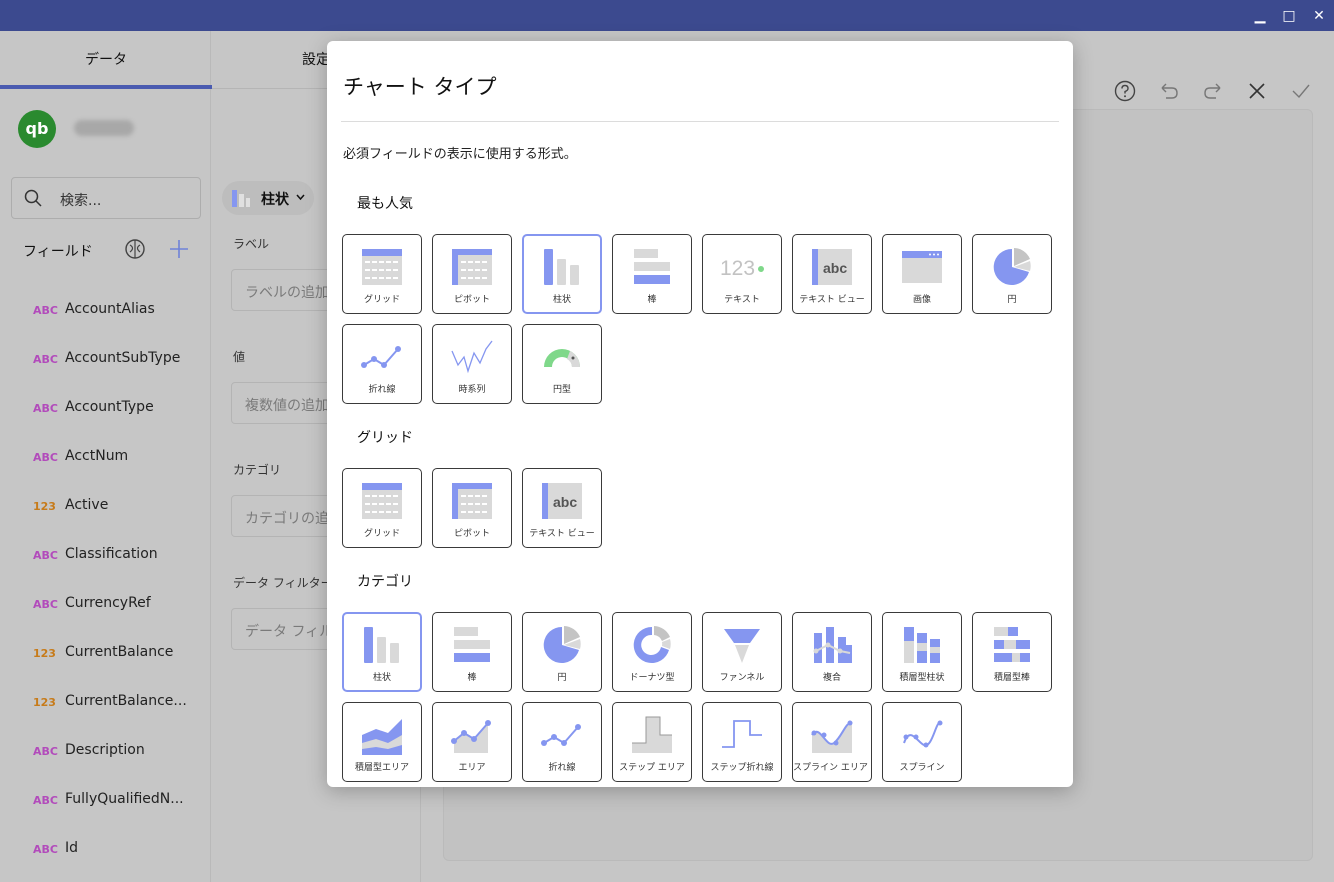  I want to click on stackedcolumn-chart-icon, so click(922, 645).